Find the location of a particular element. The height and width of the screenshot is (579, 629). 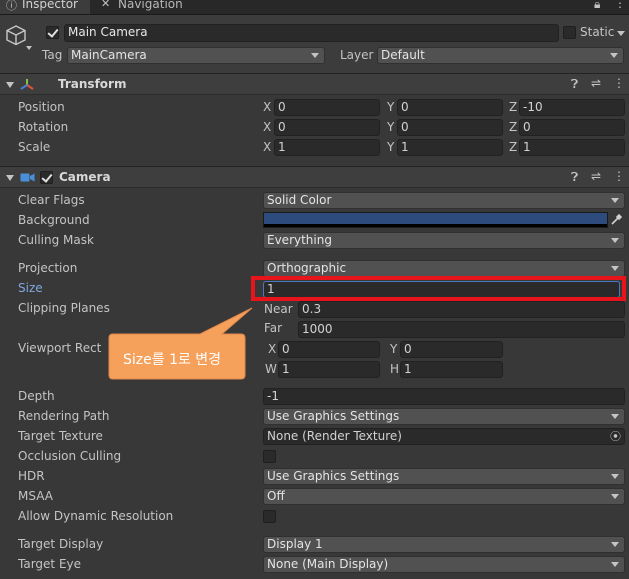

icon-dropdown-arrow is located at coordinates (29, 48).